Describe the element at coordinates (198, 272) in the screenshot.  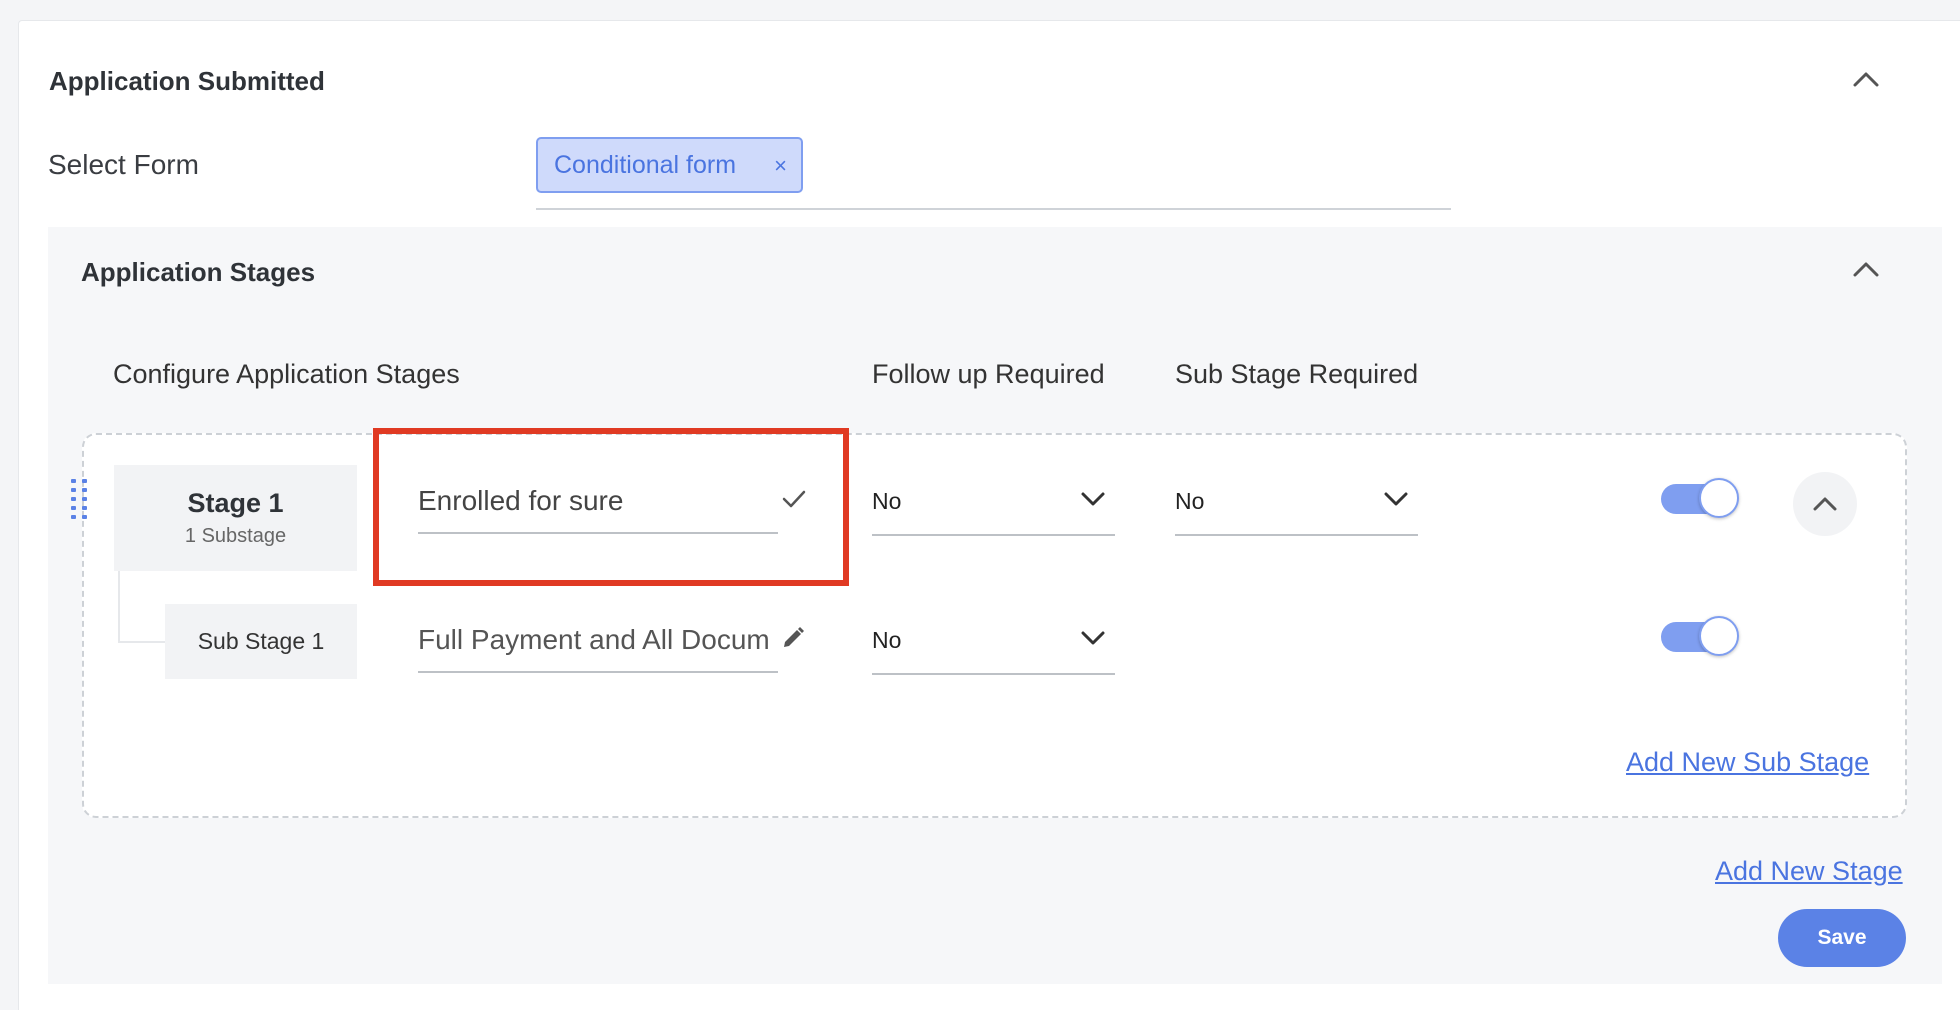
I see `stages-title: Application Stages` at that location.